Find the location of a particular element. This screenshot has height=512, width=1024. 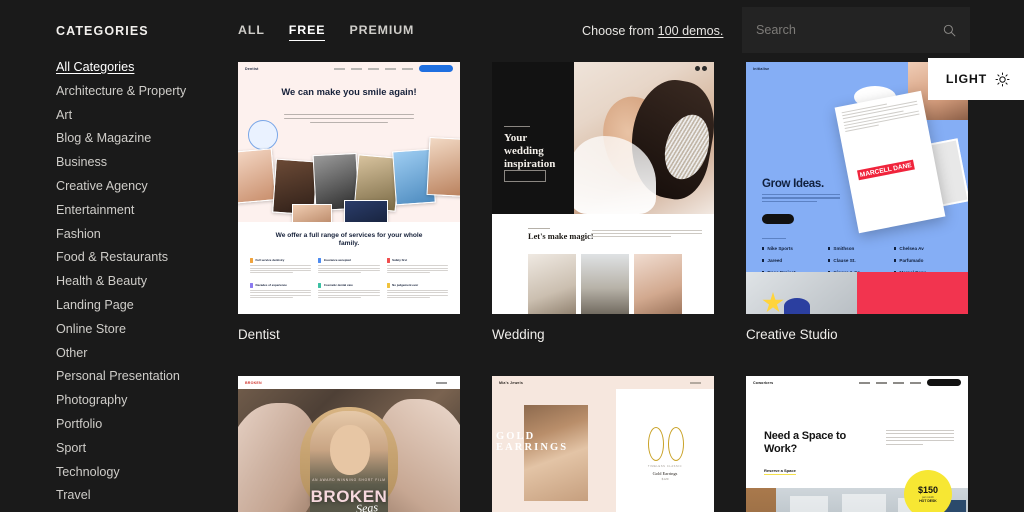

sidebar-item-entertainment: Entertainment is located at coordinates (143, 211).